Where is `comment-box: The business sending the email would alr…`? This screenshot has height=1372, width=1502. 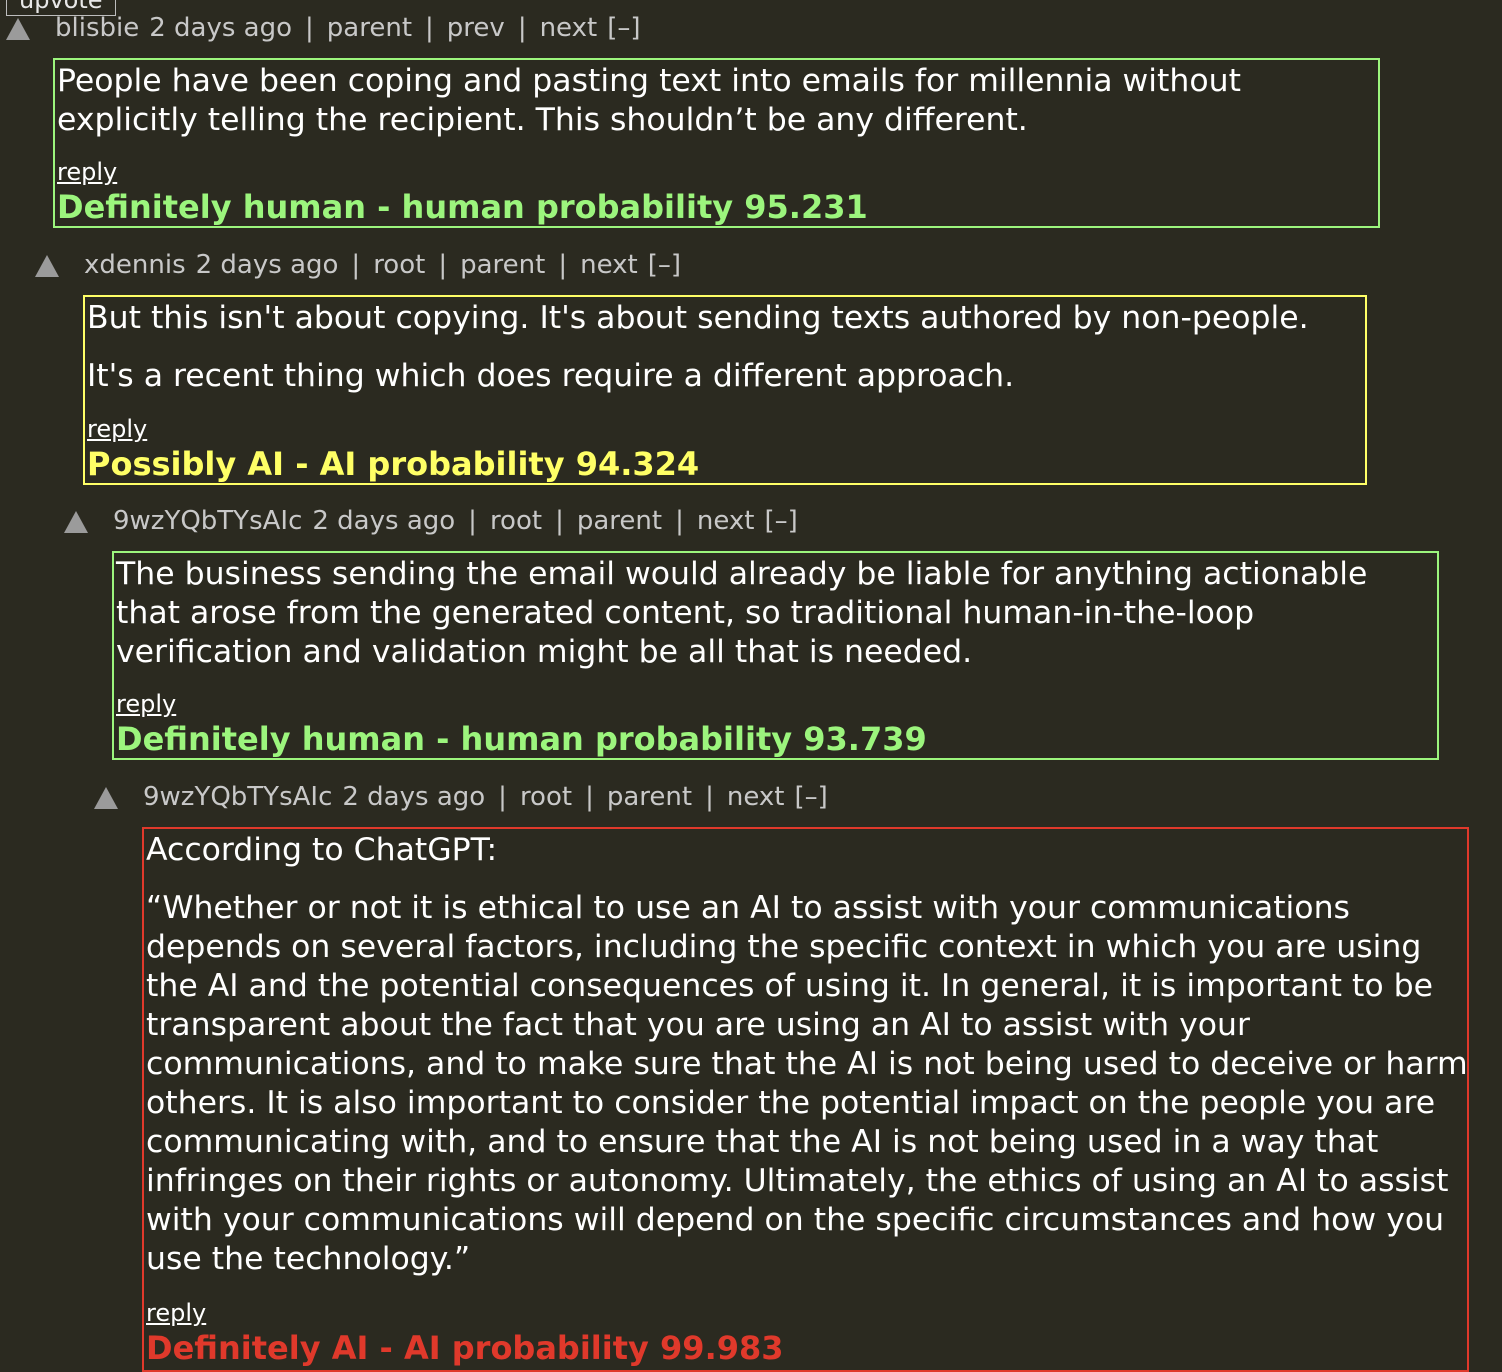
comment-box: The business sending the email would alr… is located at coordinates (775, 655).